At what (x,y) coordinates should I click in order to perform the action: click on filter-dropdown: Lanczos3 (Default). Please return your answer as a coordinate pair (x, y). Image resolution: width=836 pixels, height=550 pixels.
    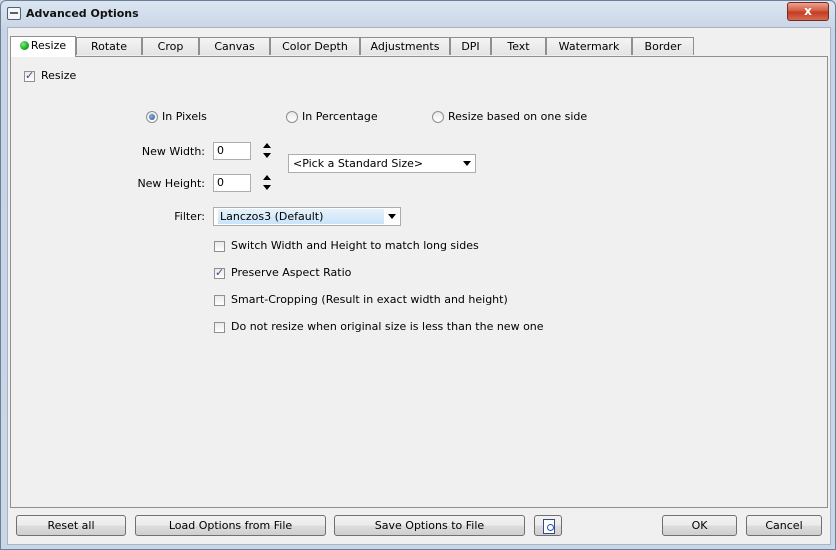
    Looking at the image, I should click on (307, 216).